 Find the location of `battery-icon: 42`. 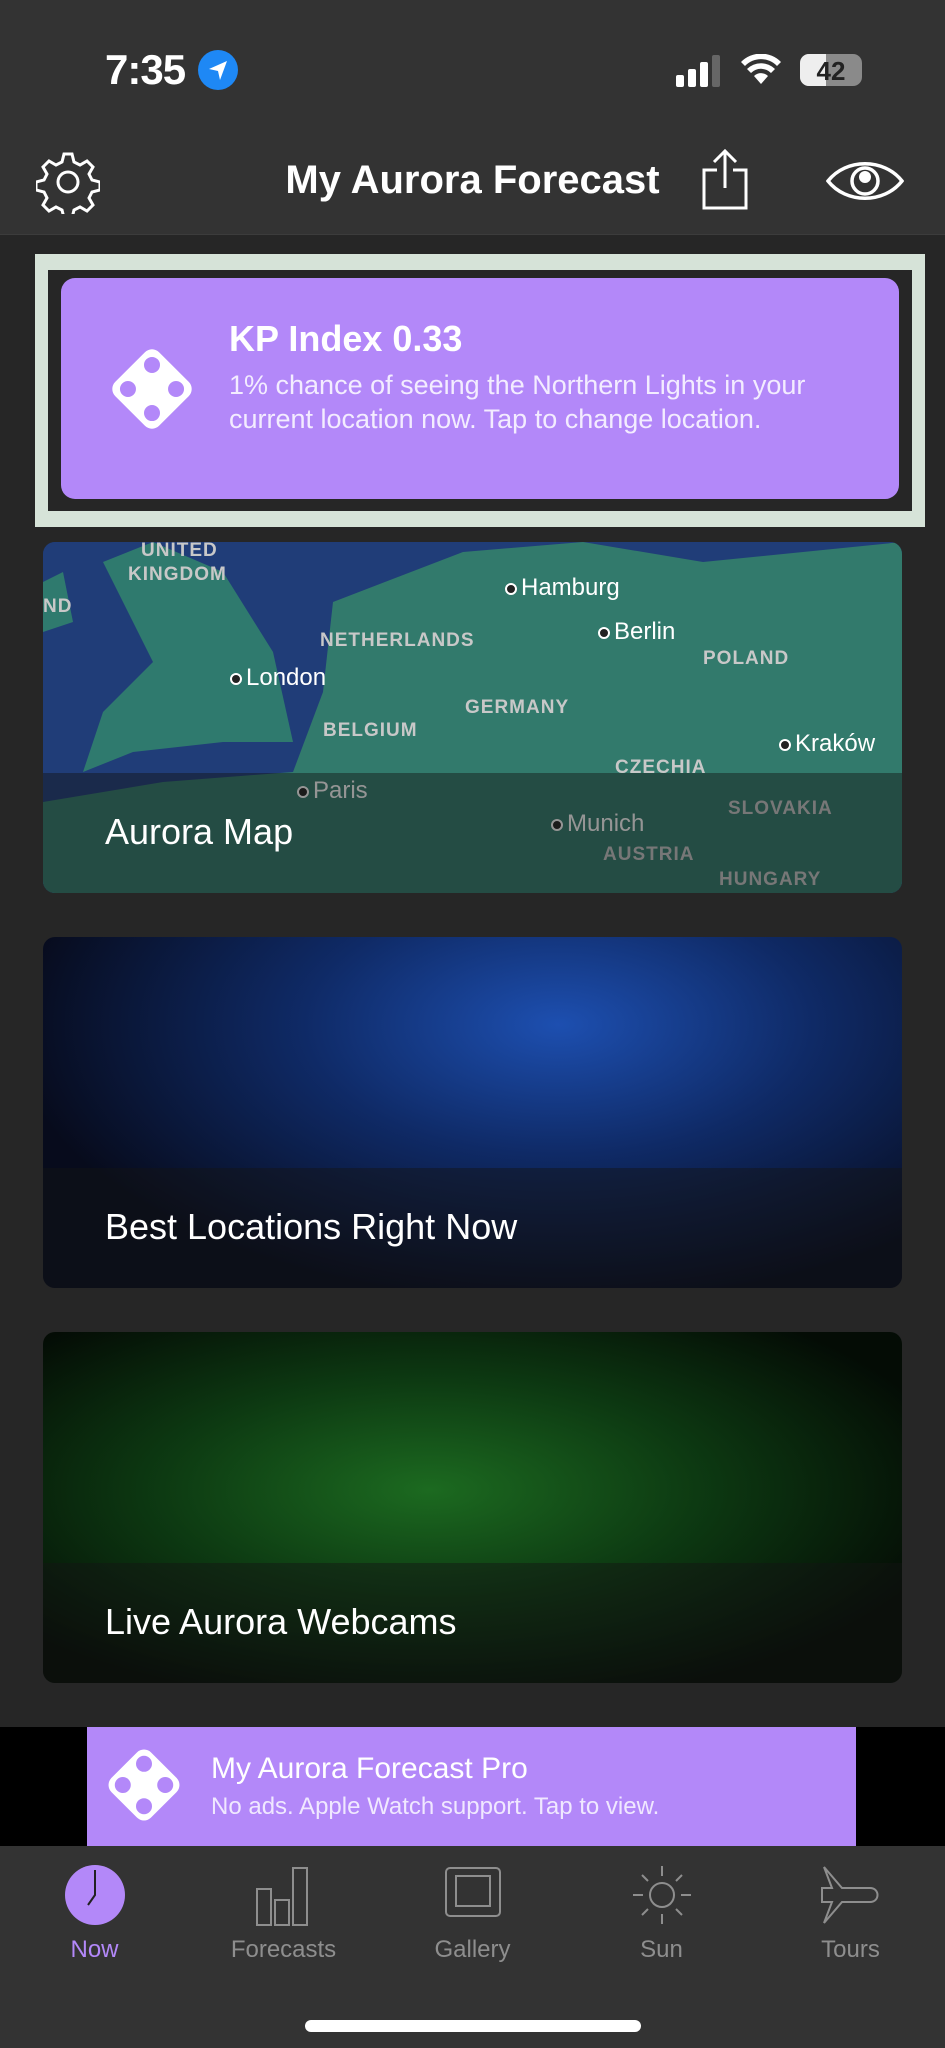

battery-icon: 42 is located at coordinates (831, 70).